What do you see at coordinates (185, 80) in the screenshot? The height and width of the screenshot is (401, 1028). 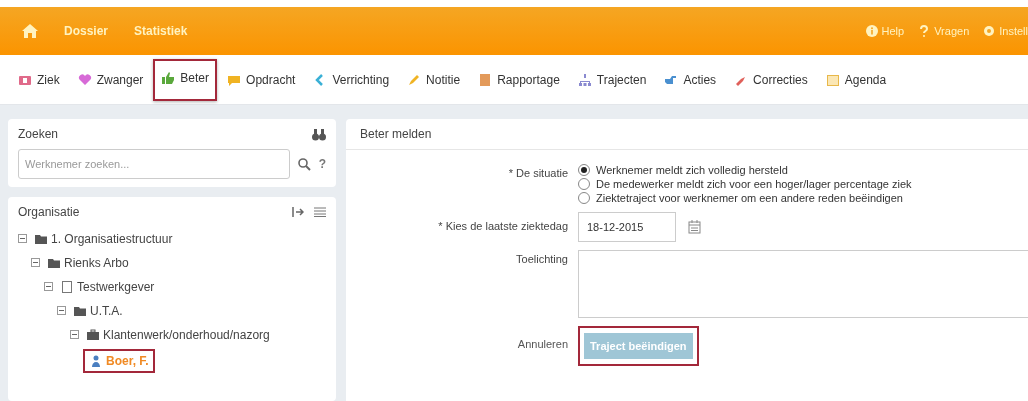 I see `toolbar-button: Beter` at bounding box center [185, 80].